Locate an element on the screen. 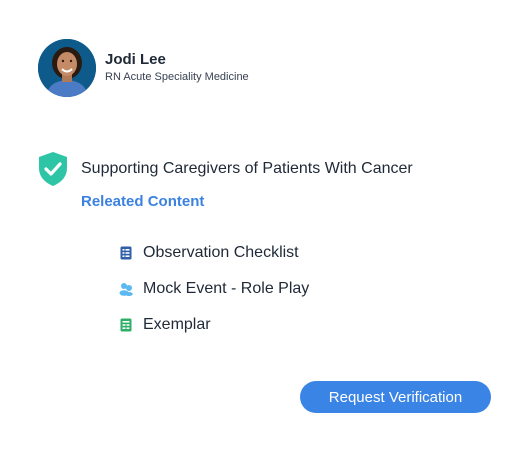  list-item-mock-event: Mock Event - Role Play is located at coordinates (214, 289).